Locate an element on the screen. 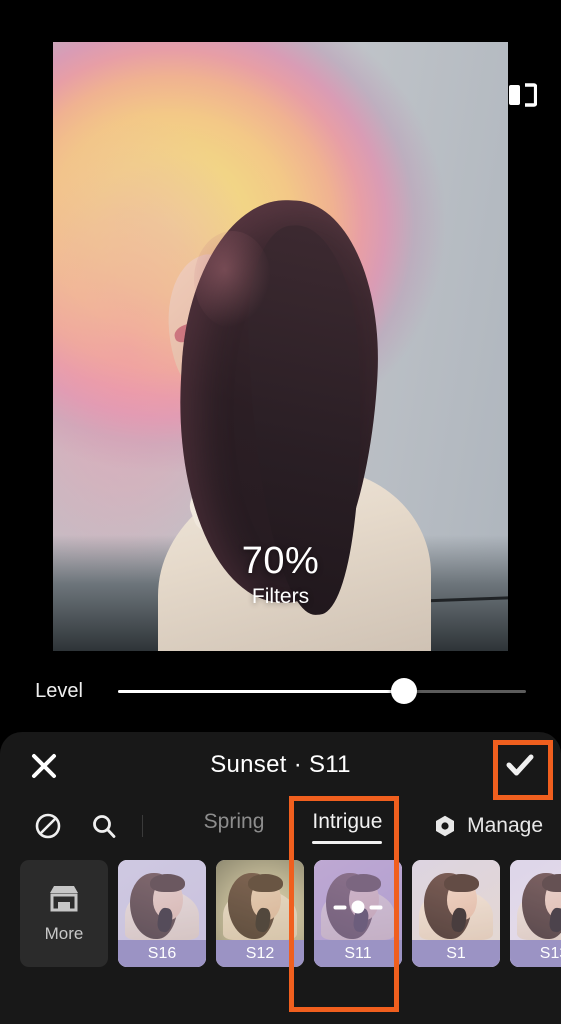  slider-dot is located at coordinates (358, 907).